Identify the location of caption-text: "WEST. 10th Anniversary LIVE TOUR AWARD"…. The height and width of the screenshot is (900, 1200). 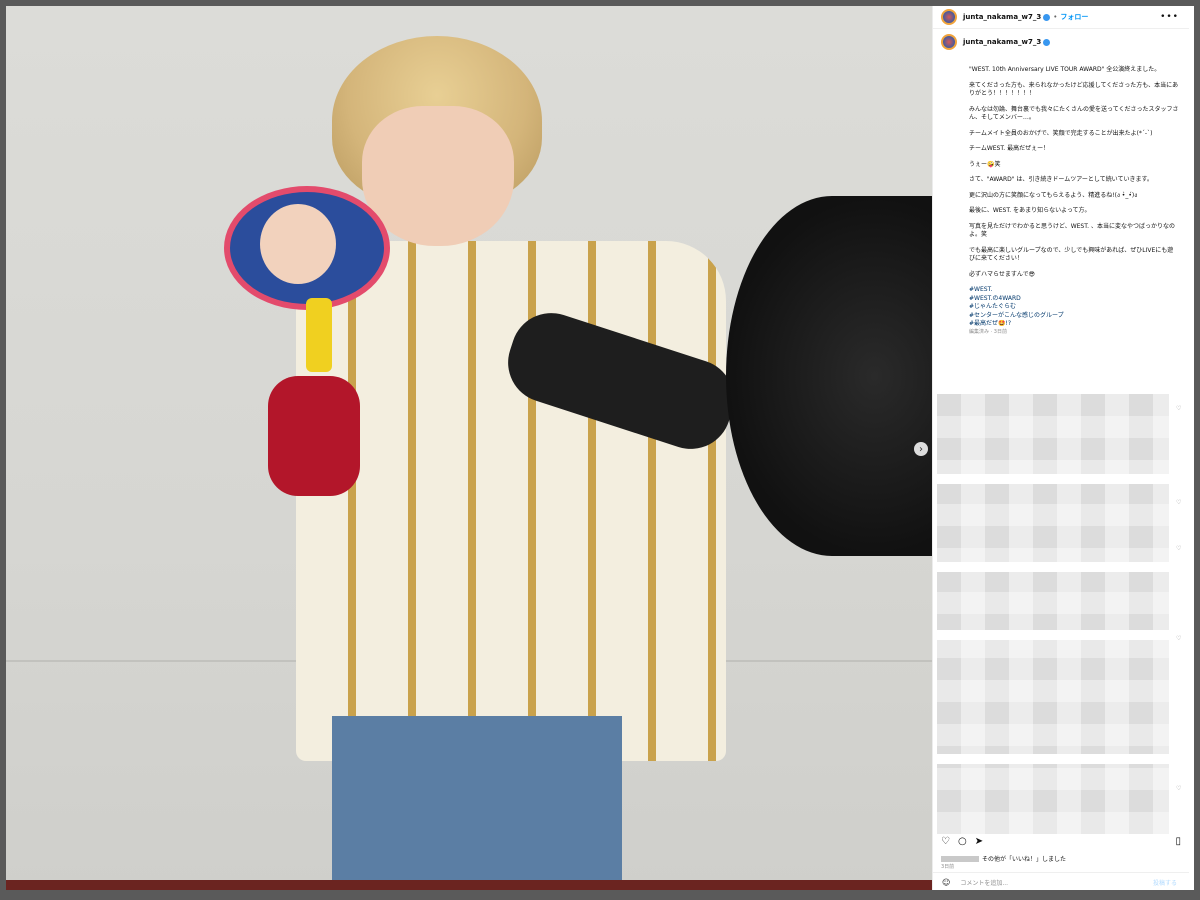
(1074, 201).